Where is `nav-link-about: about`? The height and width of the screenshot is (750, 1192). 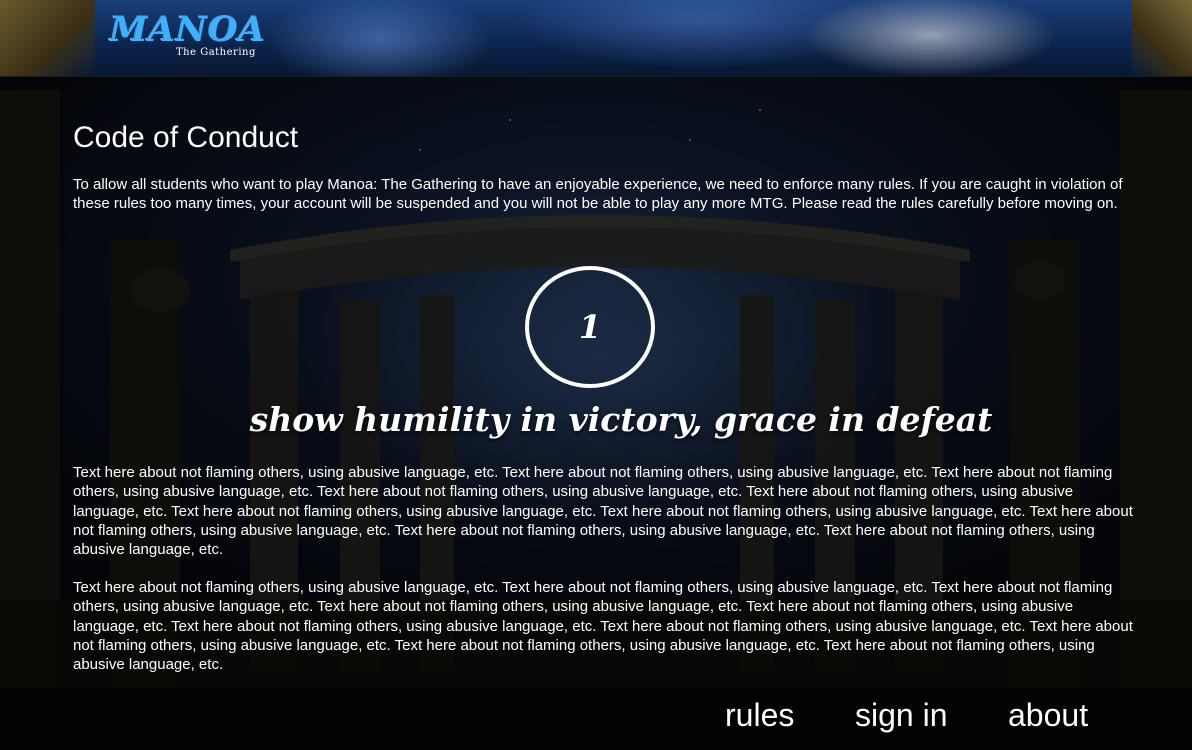
nav-link-about: about is located at coordinates (1048, 715).